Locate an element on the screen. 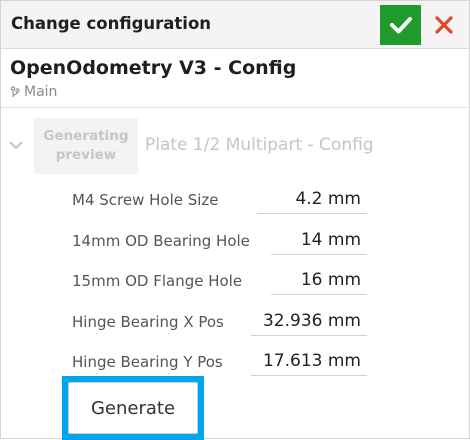  parameter-14mm-od-bearing-hole: 14mm OD Bearing Hole is located at coordinates (216, 241).